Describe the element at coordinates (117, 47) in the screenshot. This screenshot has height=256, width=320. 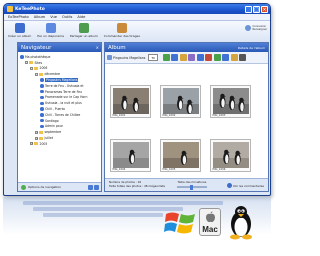
I see `album-tab-title: Album` at that location.